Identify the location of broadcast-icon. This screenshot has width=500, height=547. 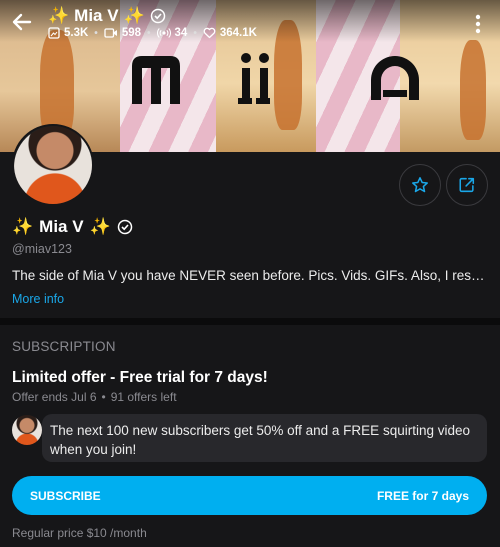
(163, 33).